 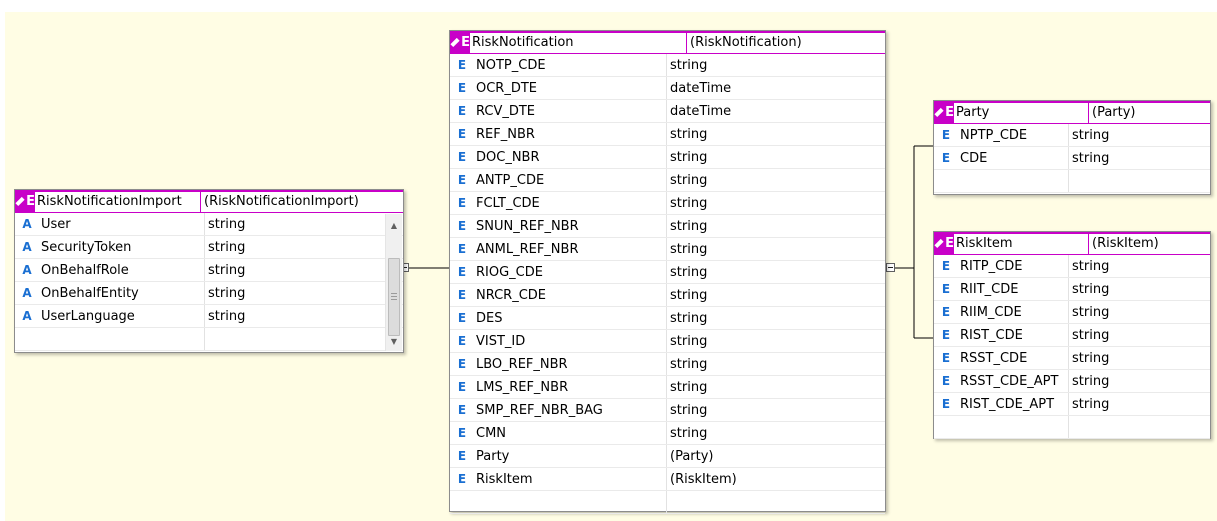 I want to click on field-row: A OnBehalfEntity string, so click(x=209, y=293).